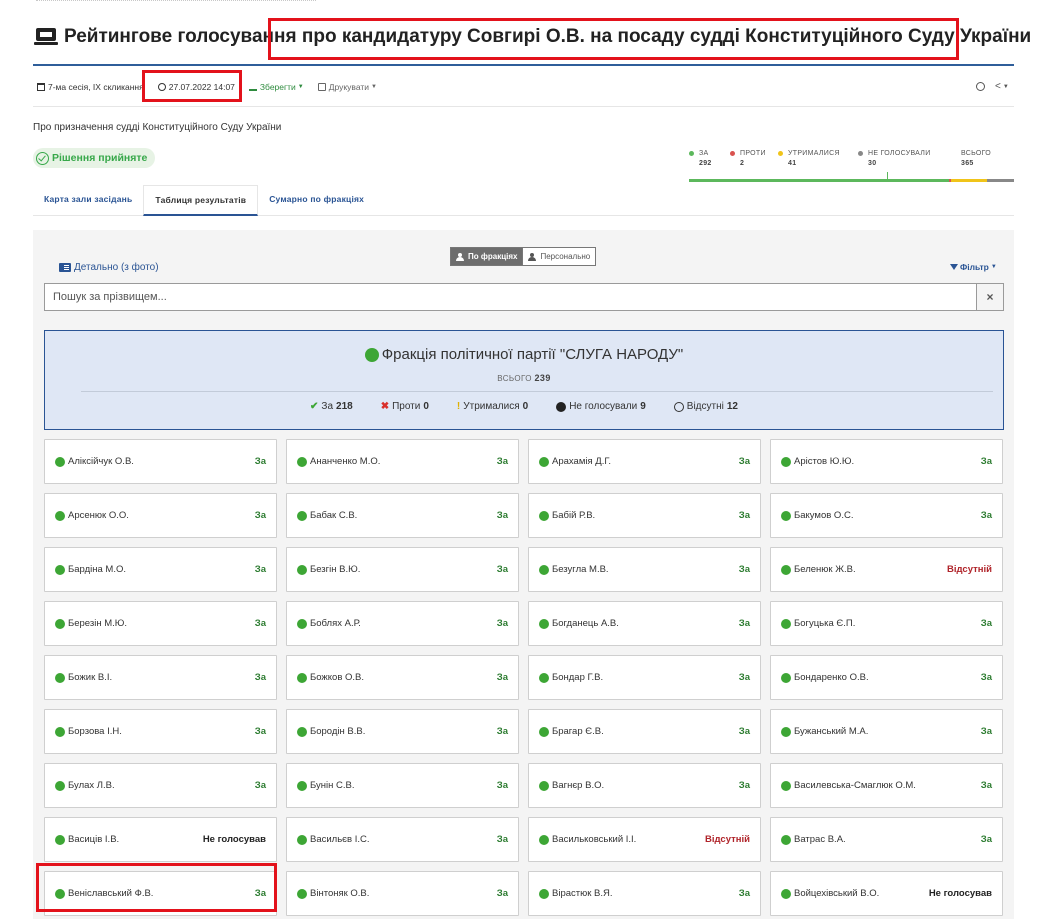 This screenshot has width=1054, height=919. Describe the element at coordinates (887, 175) in the screenshot. I see `majority-marker` at that location.